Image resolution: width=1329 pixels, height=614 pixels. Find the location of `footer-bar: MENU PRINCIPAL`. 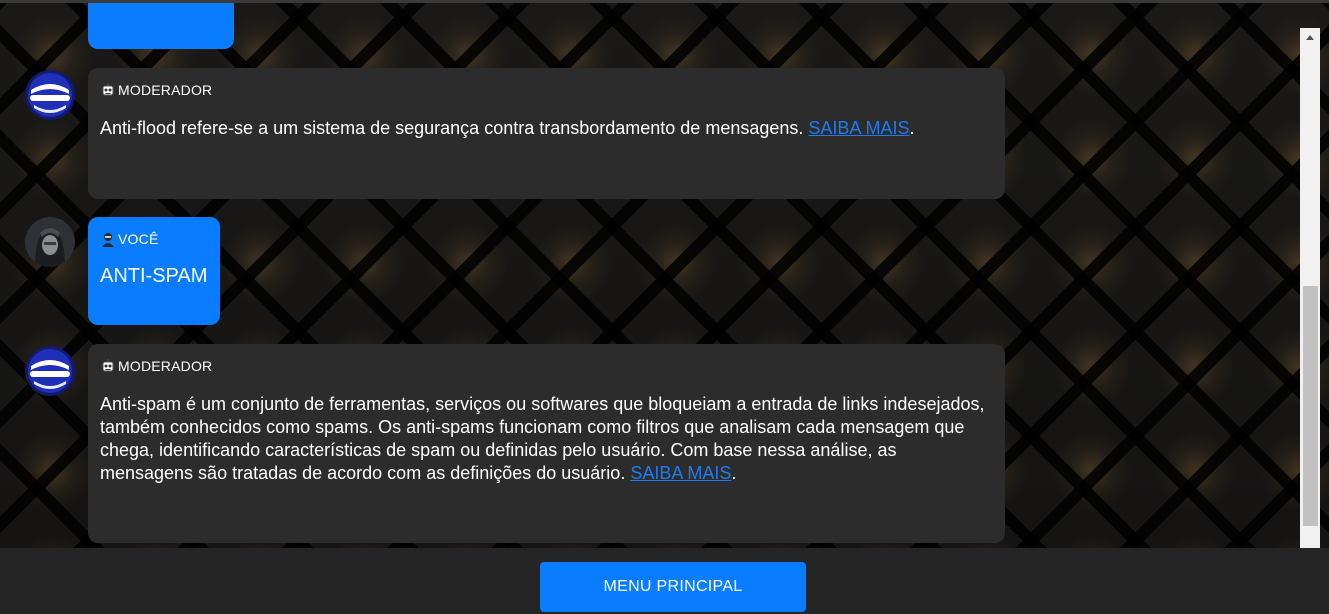

footer-bar: MENU PRINCIPAL is located at coordinates (664, 581).